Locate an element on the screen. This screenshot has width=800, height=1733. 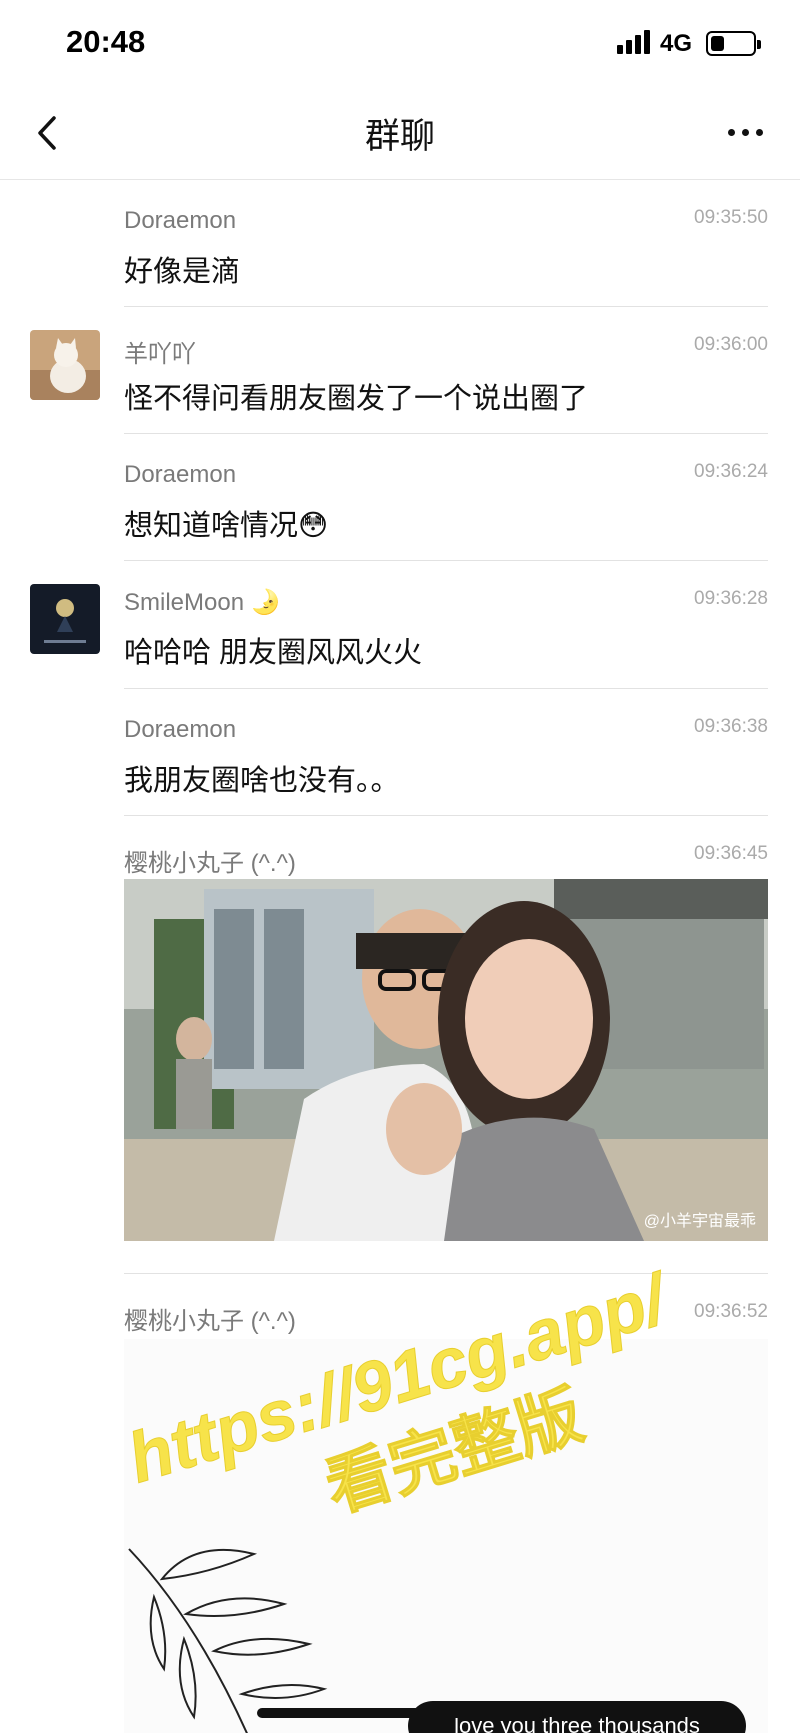
battery-icon is located at coordinates (733, 43).